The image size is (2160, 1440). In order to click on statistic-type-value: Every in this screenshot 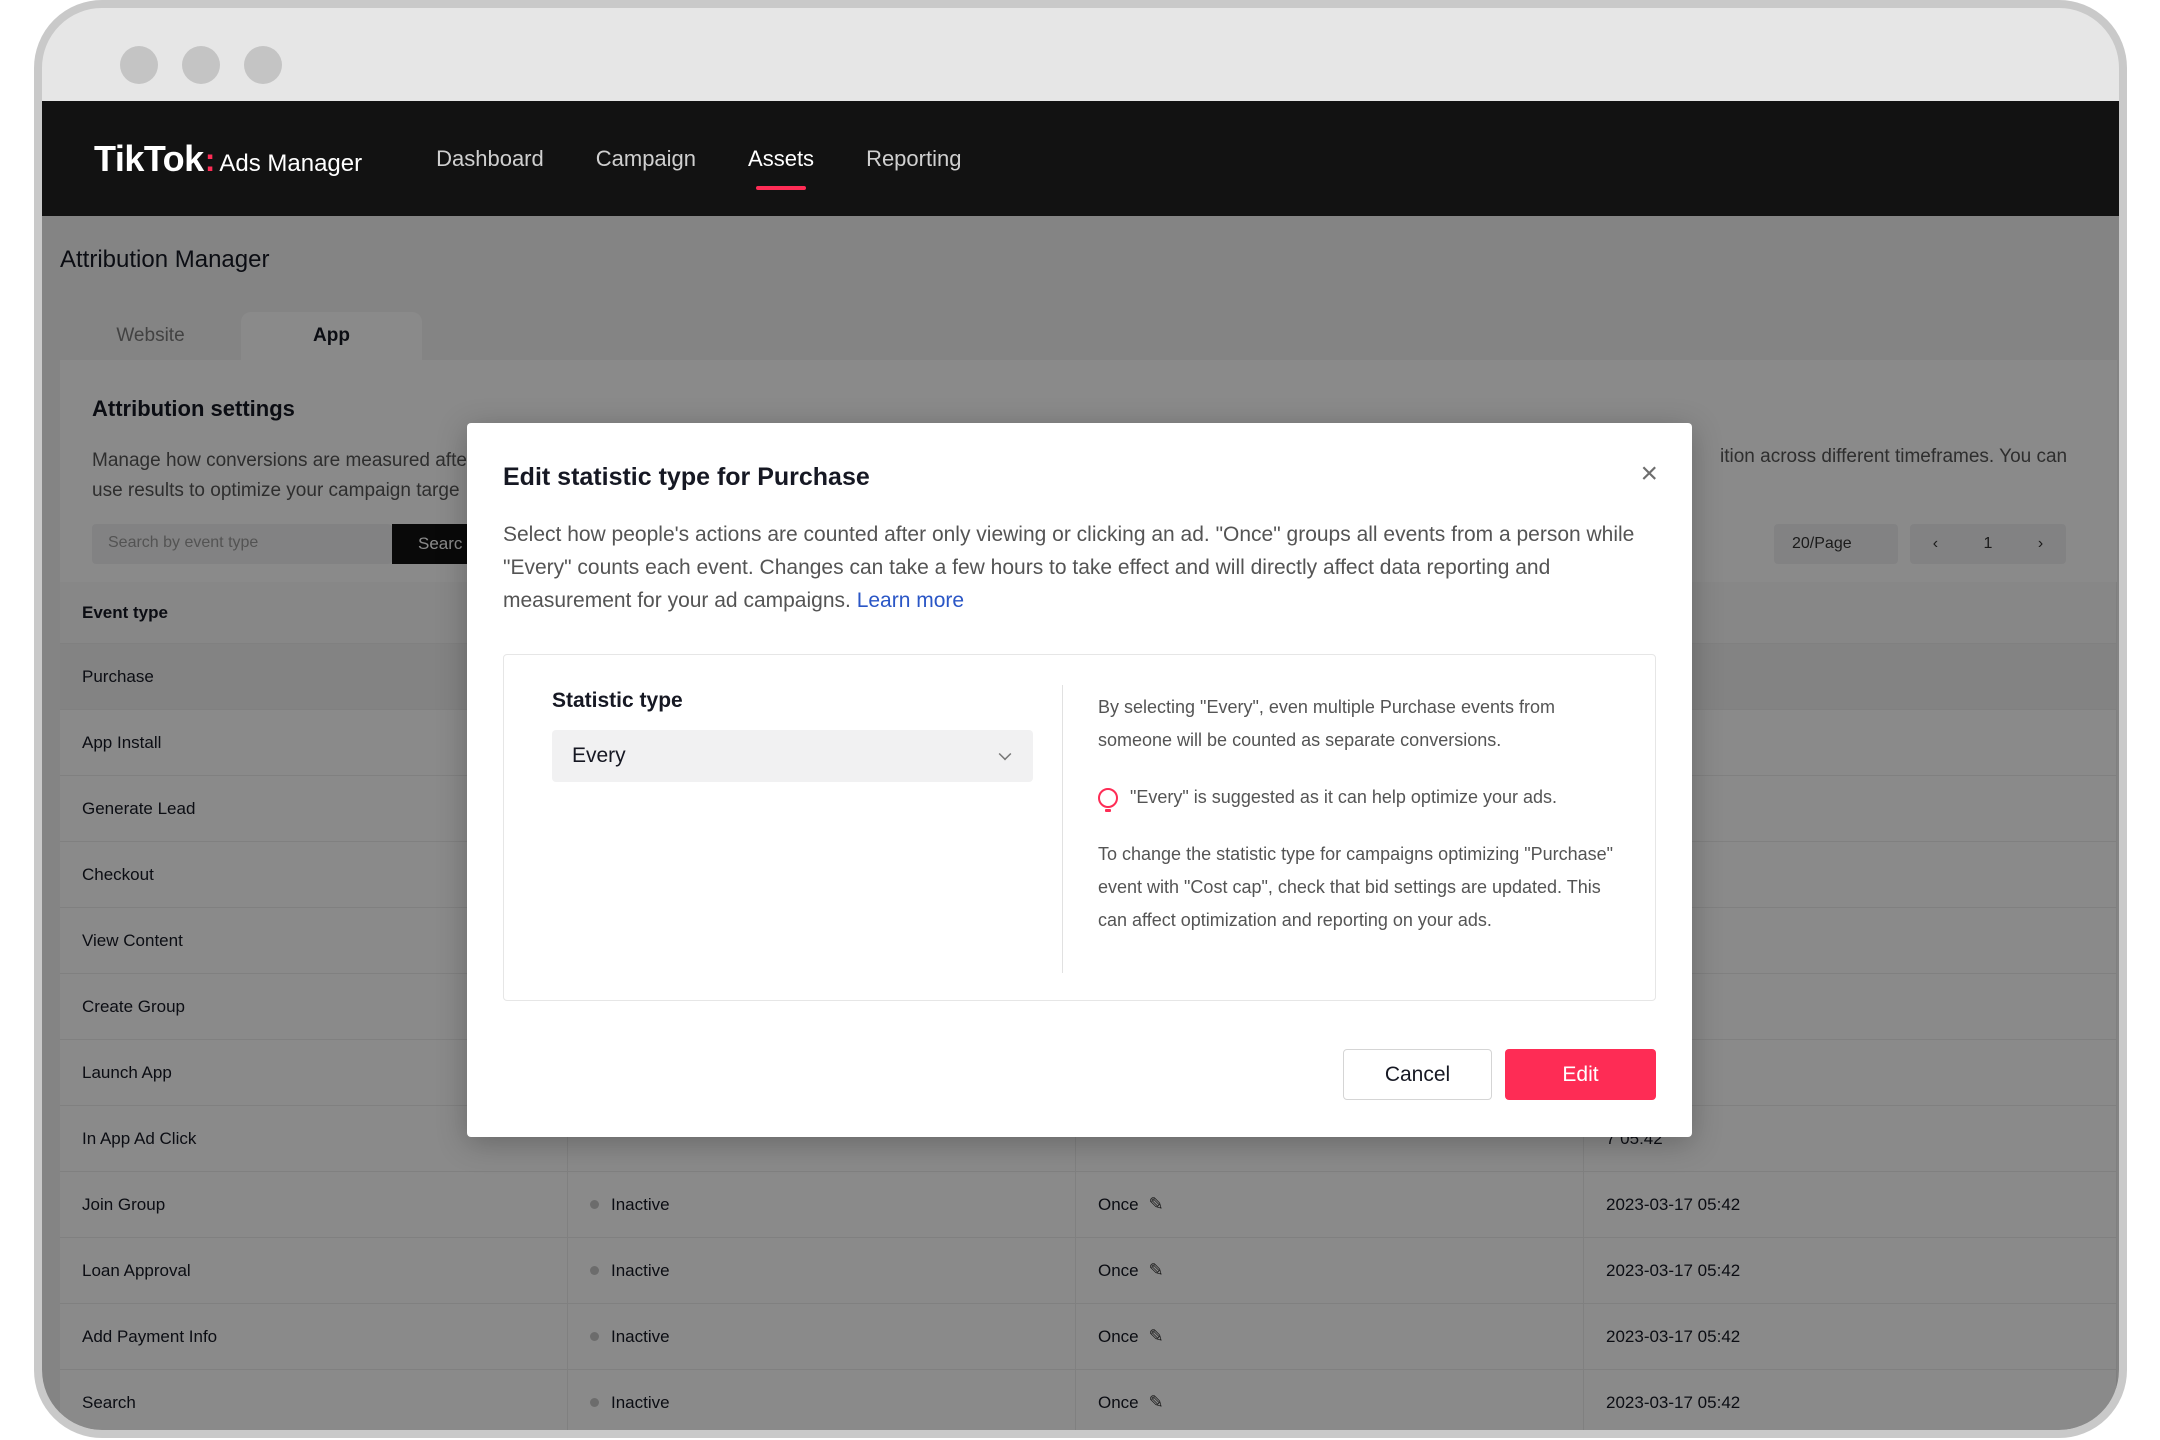, I will do `click(599, 755)`.